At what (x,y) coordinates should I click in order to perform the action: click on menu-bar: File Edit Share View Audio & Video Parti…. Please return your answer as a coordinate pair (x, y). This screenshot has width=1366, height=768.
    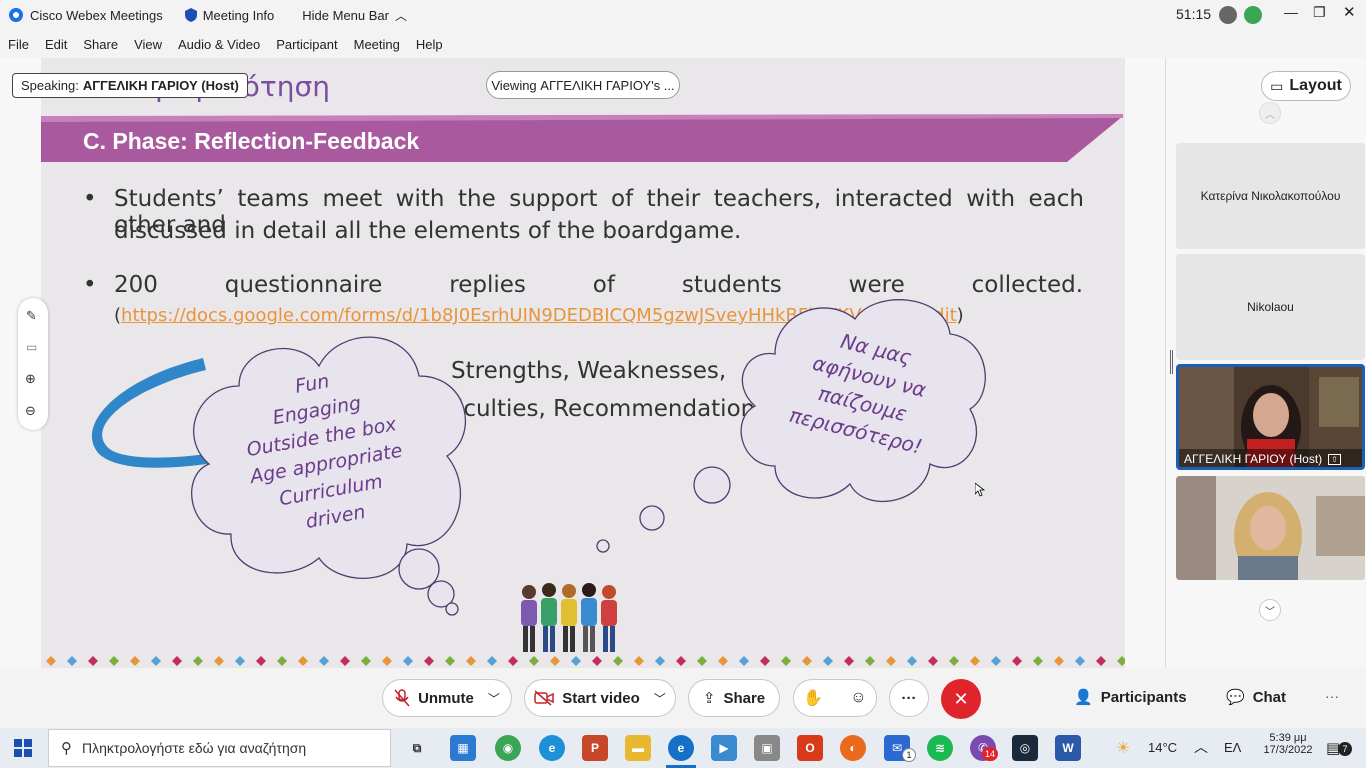
    Looking at the image, I should click on (683, 44).